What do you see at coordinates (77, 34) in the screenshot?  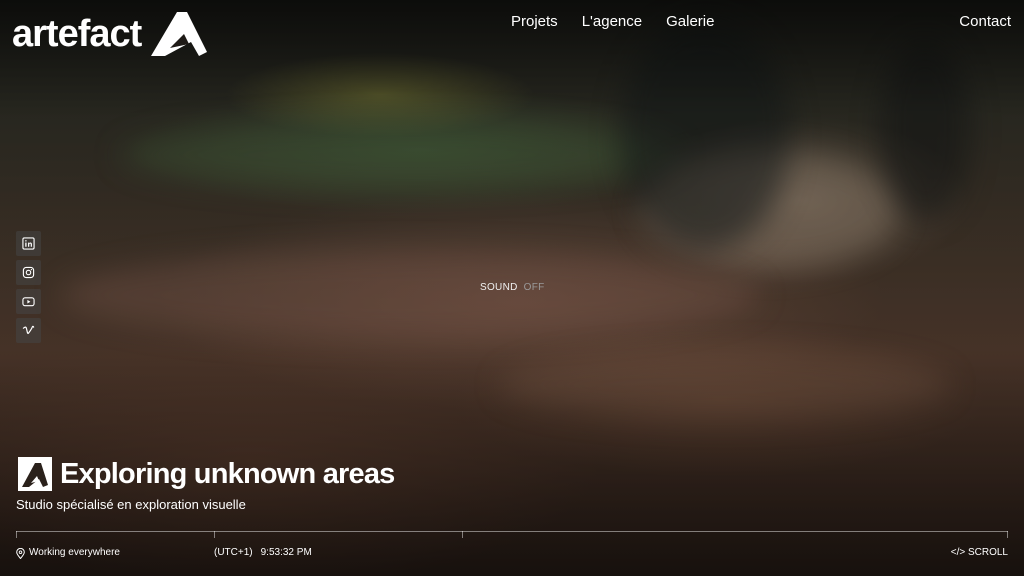 I see `logo-text: artefact` at bounding box center [77, 34].